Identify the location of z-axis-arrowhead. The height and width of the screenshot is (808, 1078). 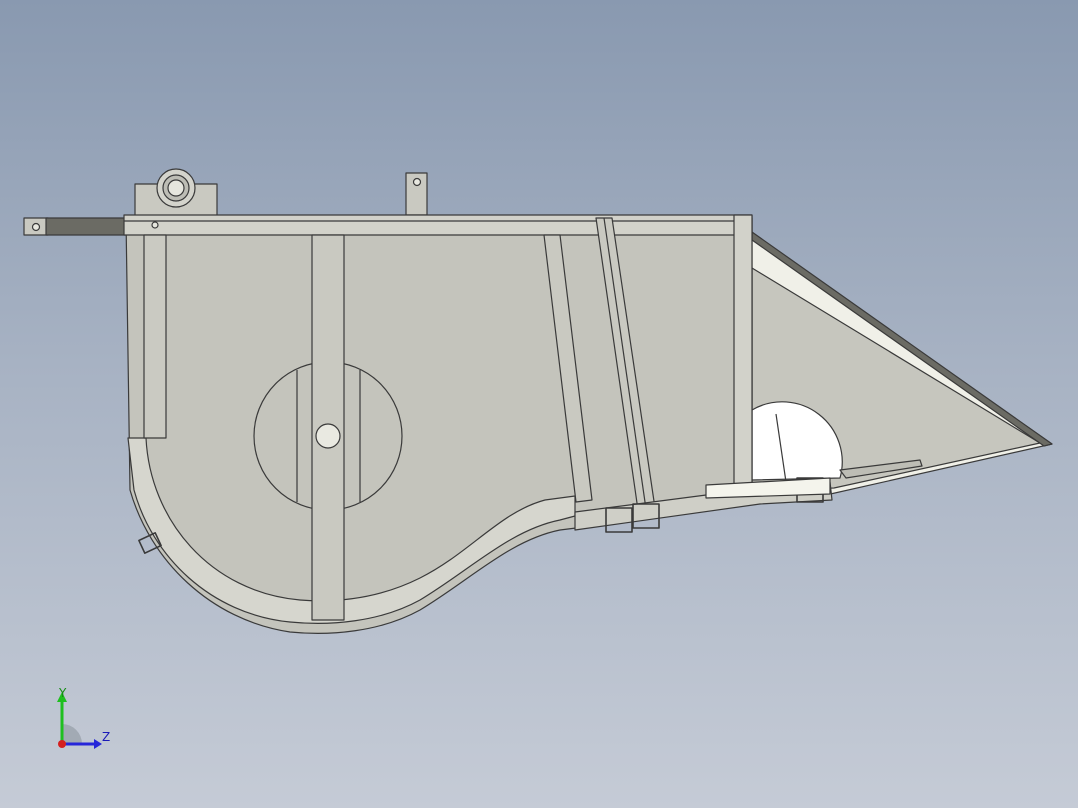
(98, 744).